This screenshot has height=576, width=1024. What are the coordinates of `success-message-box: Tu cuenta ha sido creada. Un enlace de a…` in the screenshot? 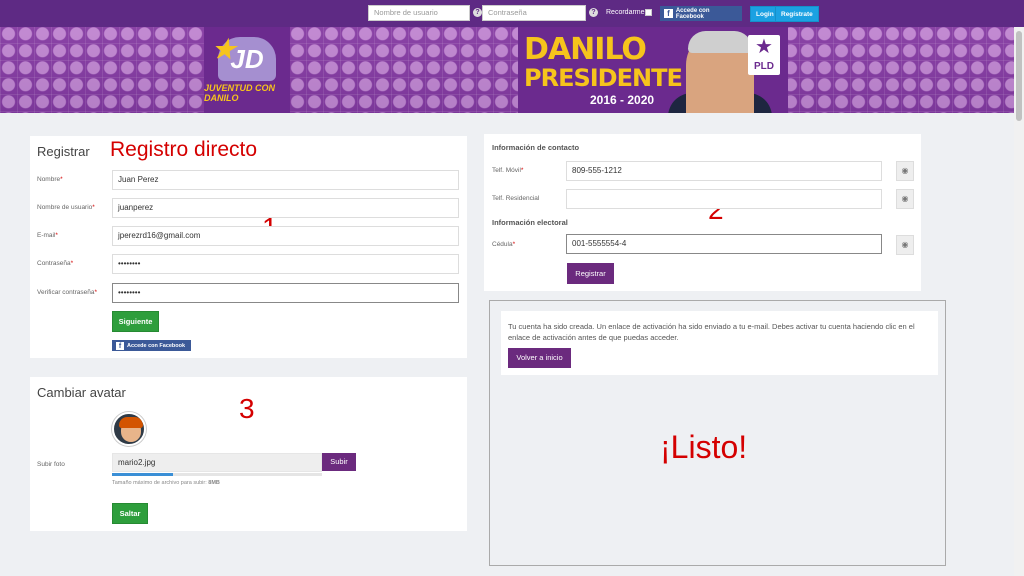 It's located at (719, 343).